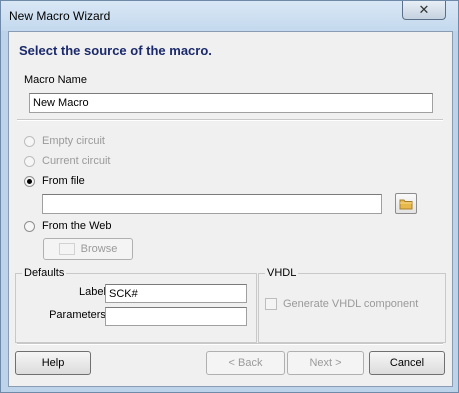 Image resolution: width=459 pixels, height=393 pixels. Describe the element at coordinates (229, 16) in the screenshot. I see `title-bar: New Macro Wizard ✕` at that location.